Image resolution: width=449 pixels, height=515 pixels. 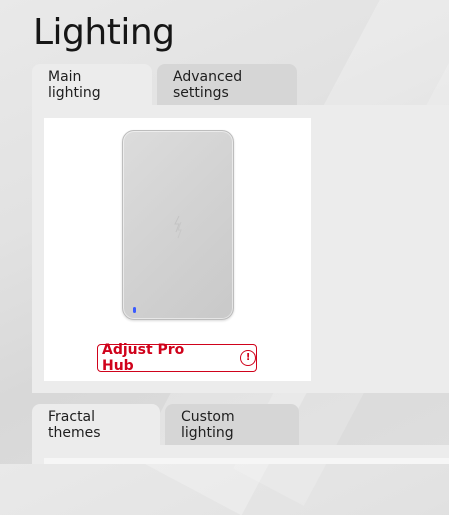 I want to click on adjust-pro-hub-button: Adjust Pro Hub !, so click(x=177, y=358).